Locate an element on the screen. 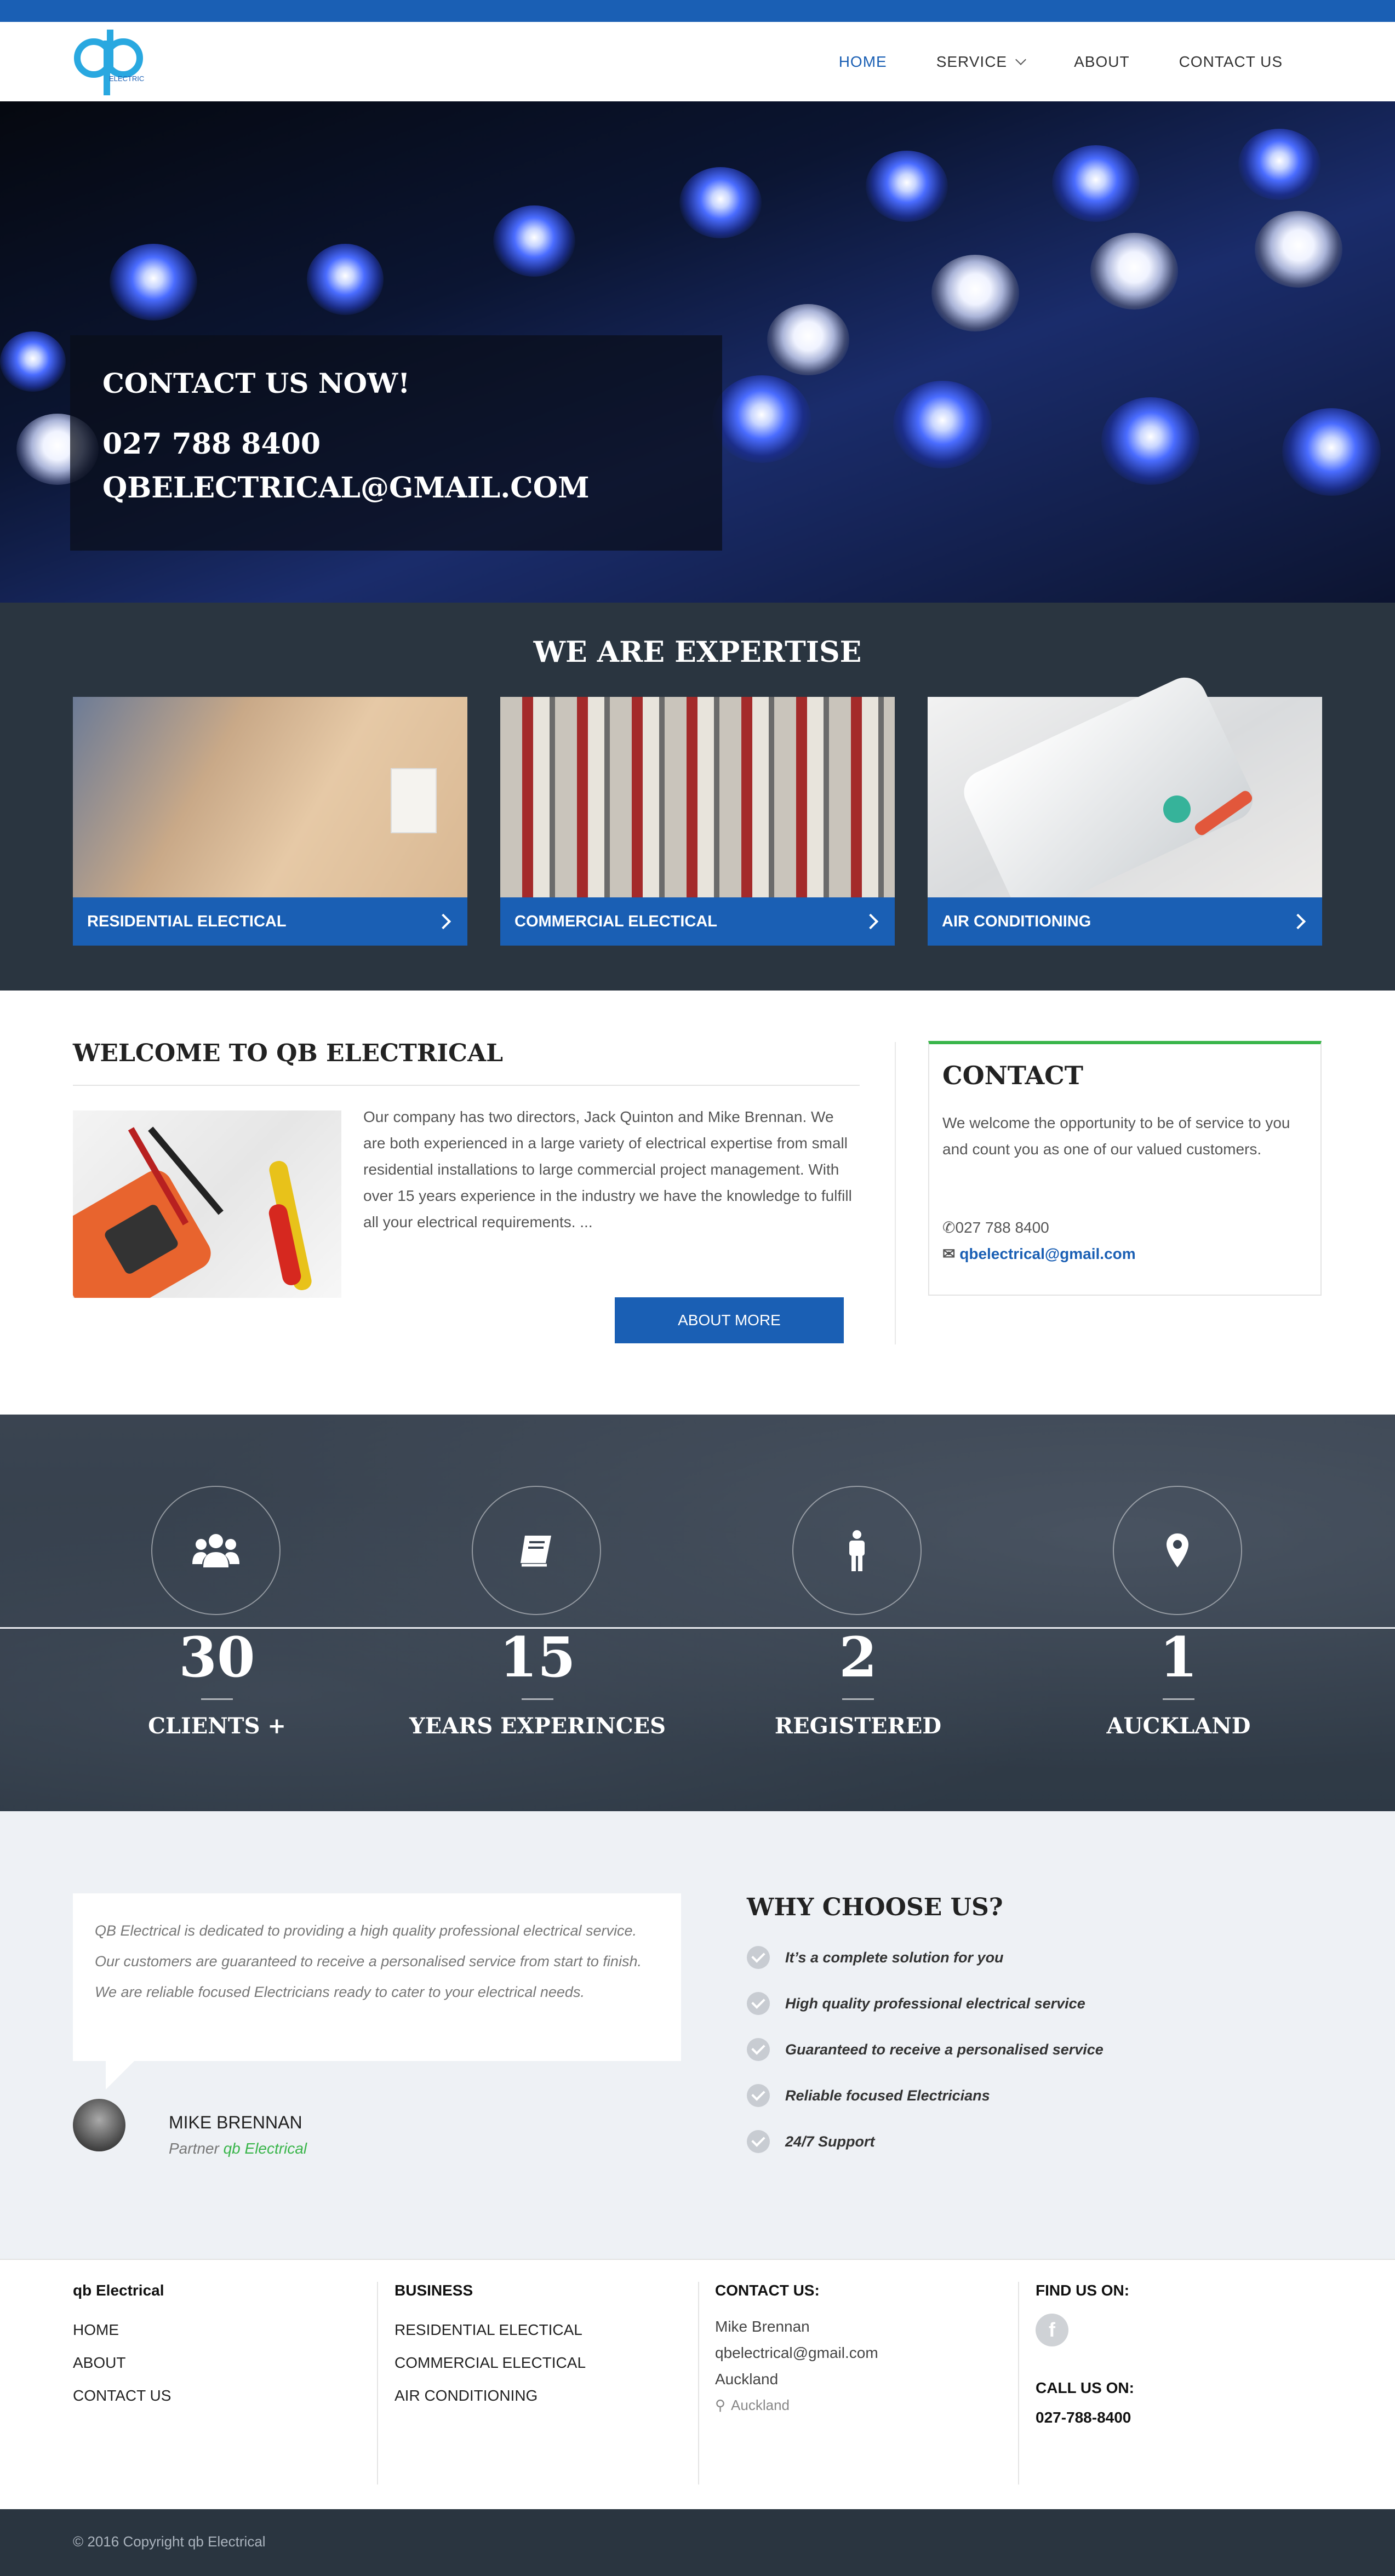 This screenshot has width=1395, height=2576. hero-heading: CONTACT US NOW! is located at coordinates (256, 383).